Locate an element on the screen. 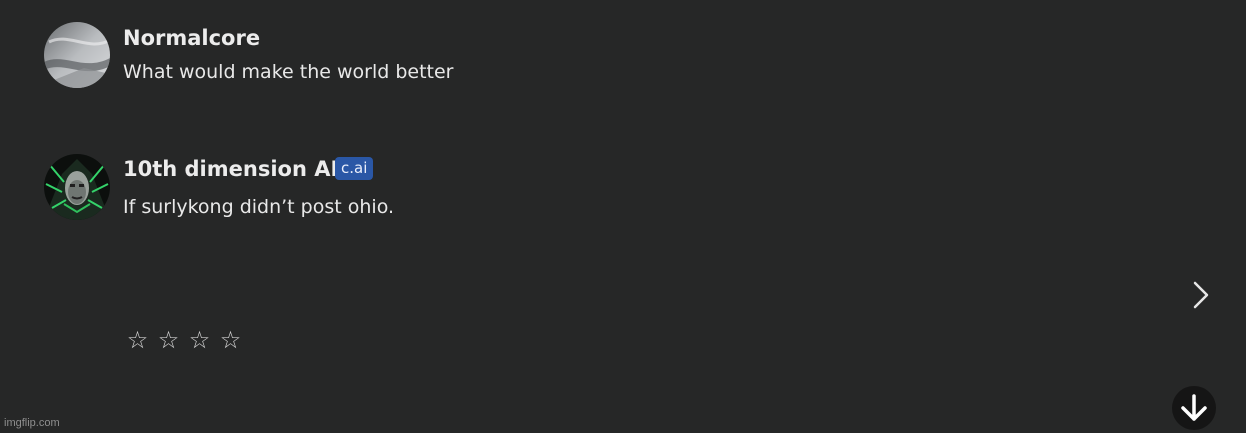 Image resolution: width=1246 pixels, height=433 pixels. star-rating: ☆ ☆ ☆ ☆ is located at coordinates (184, 340).